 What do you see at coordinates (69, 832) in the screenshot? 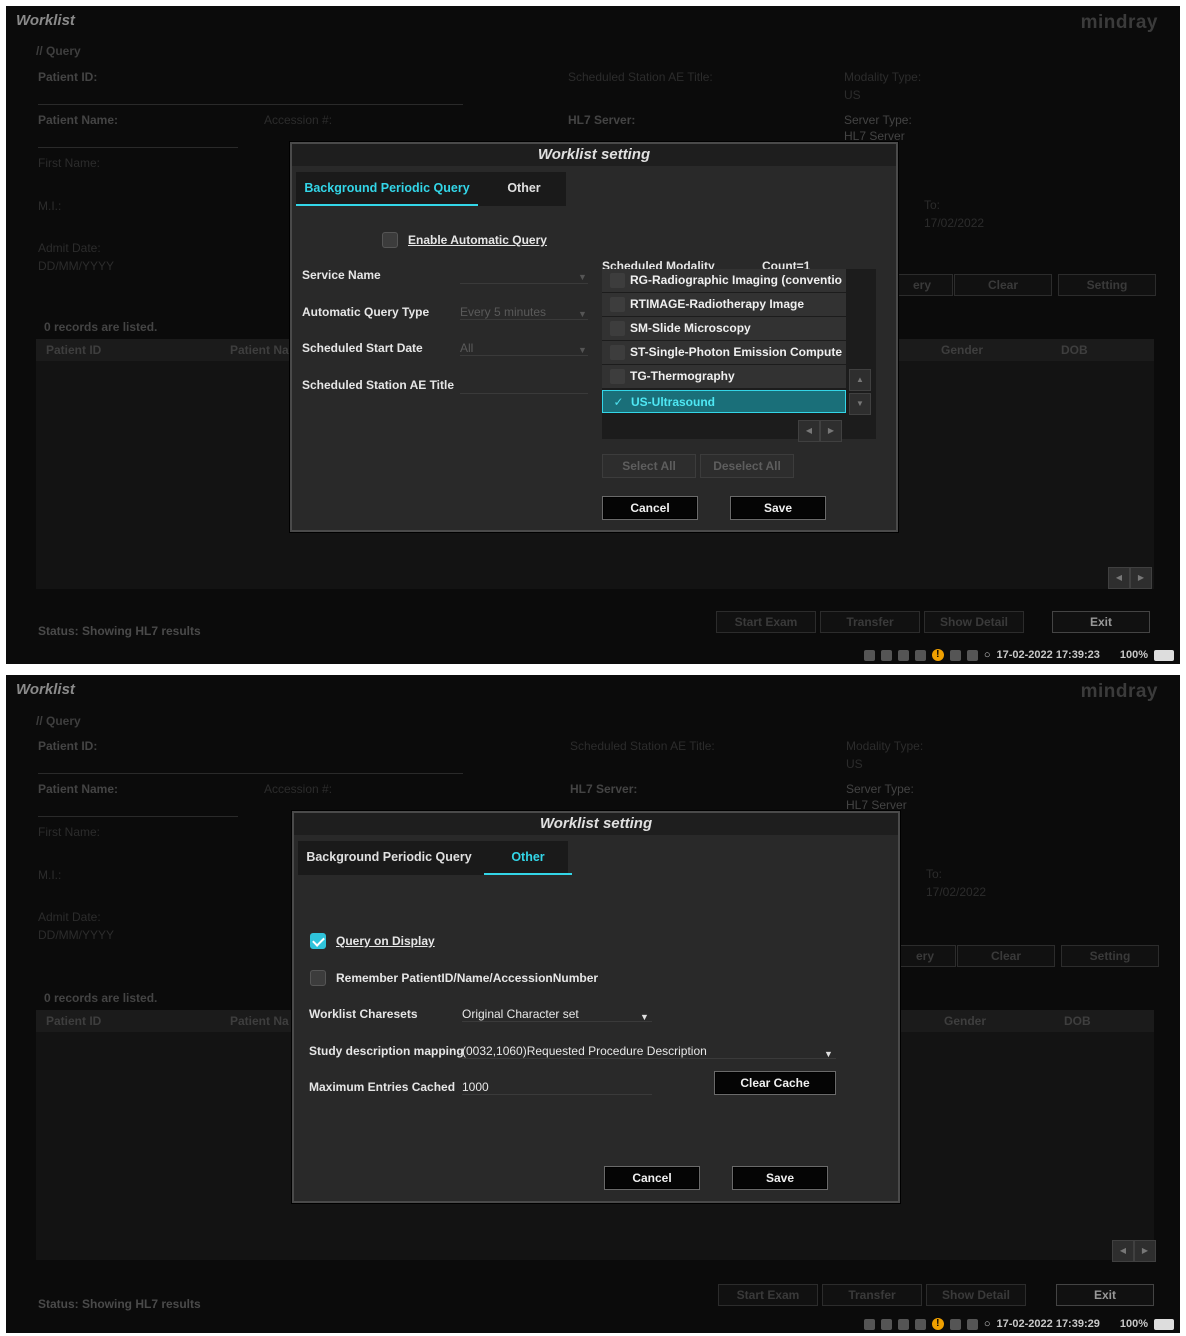
I see `first-name-label: First Name:` at bounding box center [69, 832].